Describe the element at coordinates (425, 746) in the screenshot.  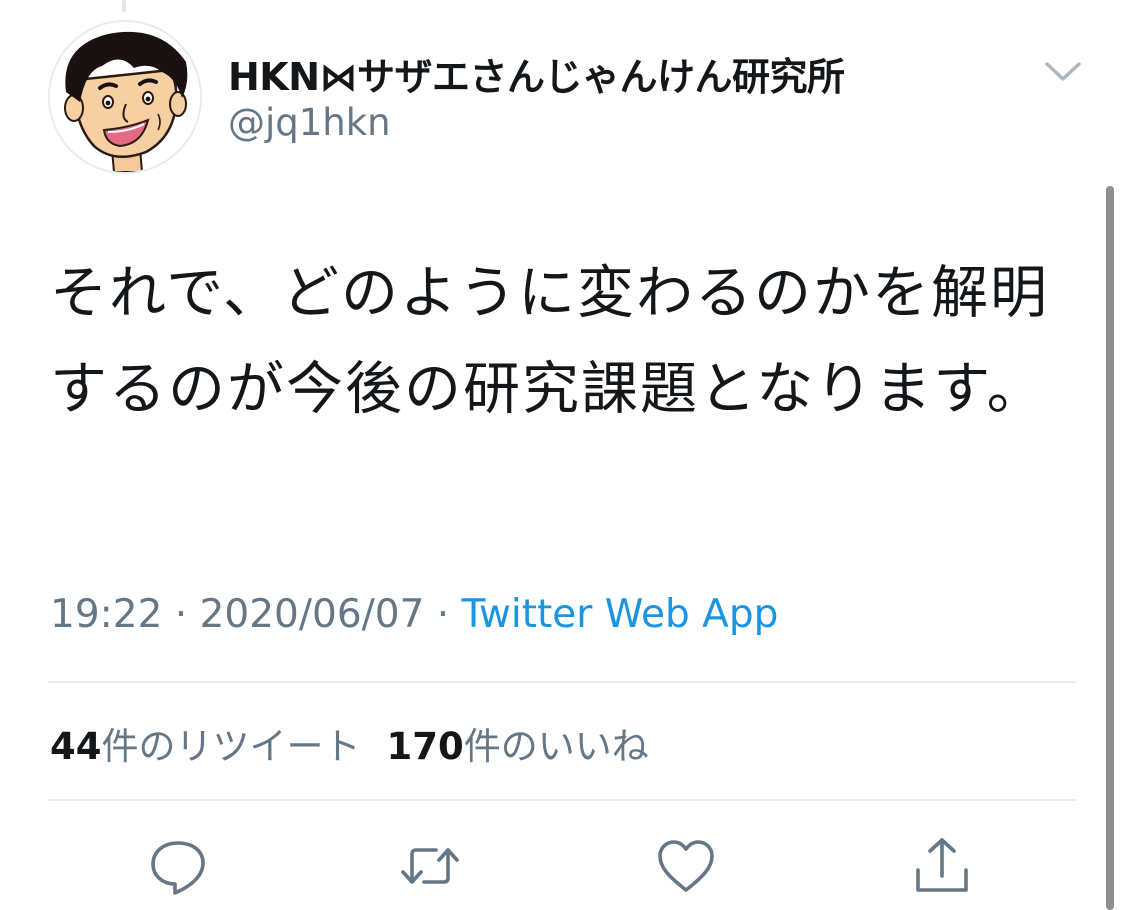
I see `likes-count: 170` at that location.